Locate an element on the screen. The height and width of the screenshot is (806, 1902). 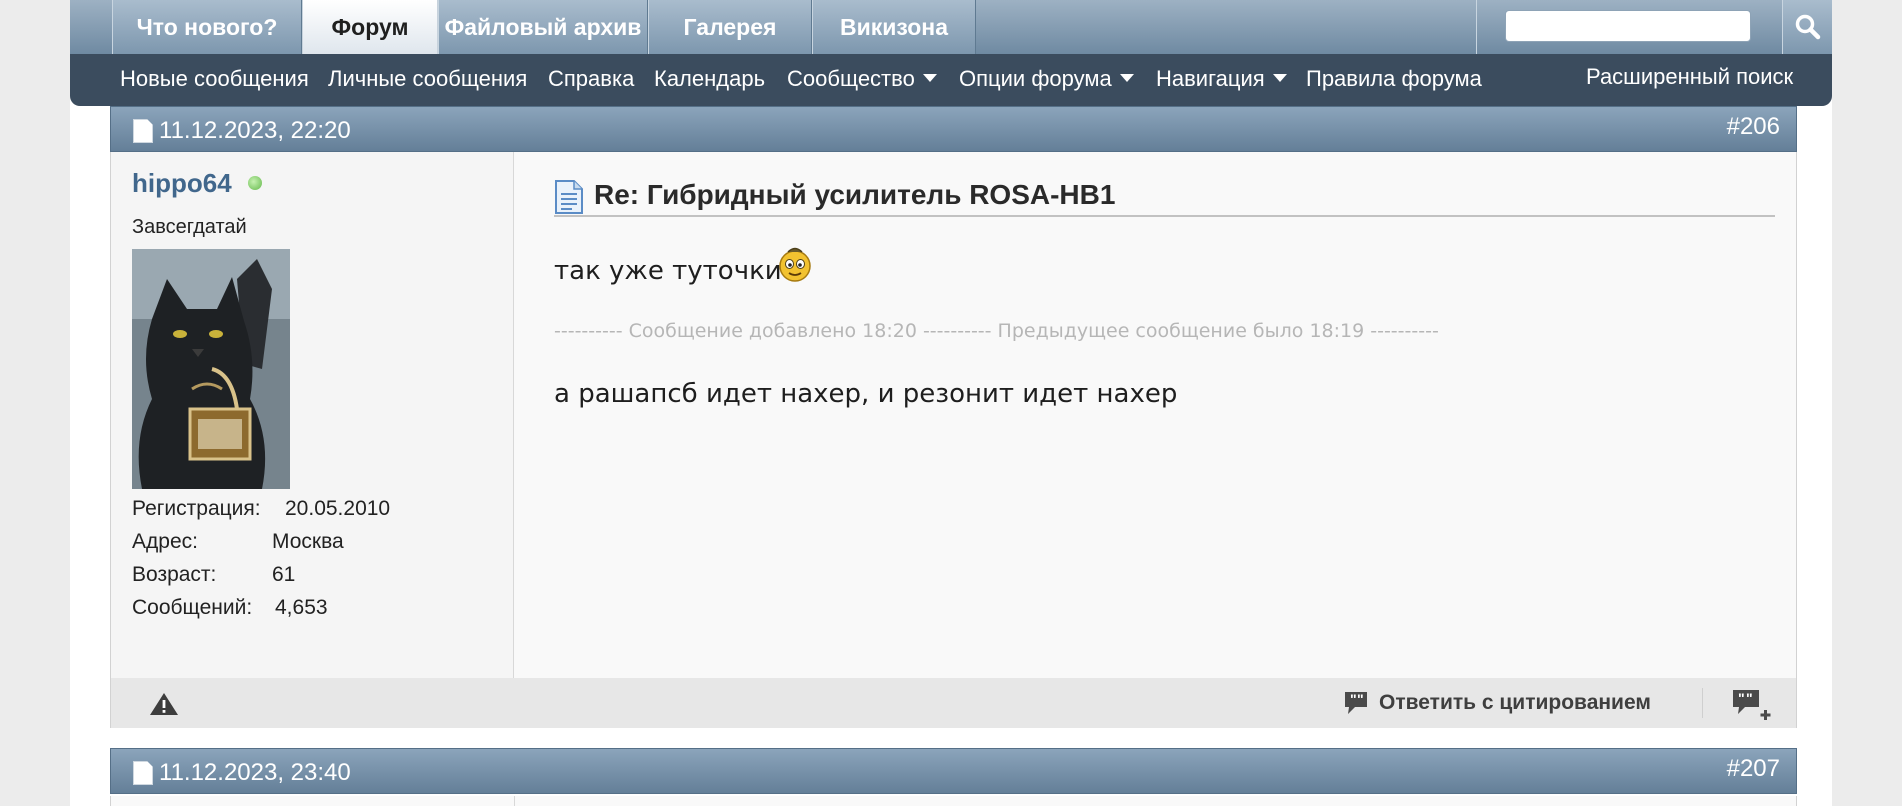
subnav-forum-options: Опции форума is located at coordinates (1046, 79).